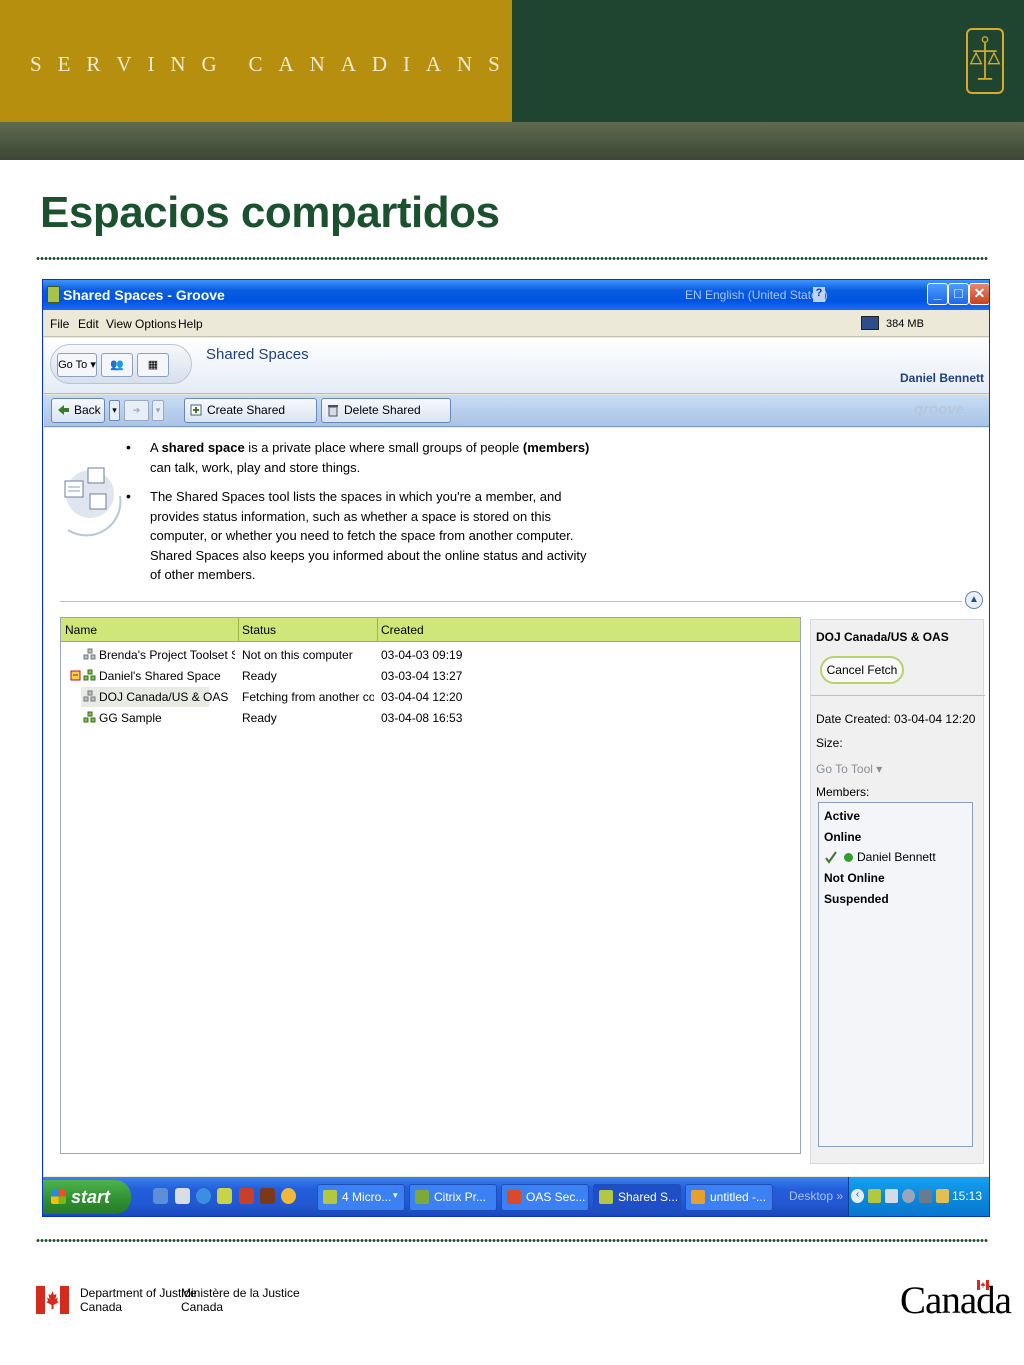 The image size is (1024, 1365). What do you see at coordinates (136, 410) in the screenshot?
I see `forward-button: ➔` at bounding box center [136, 410].